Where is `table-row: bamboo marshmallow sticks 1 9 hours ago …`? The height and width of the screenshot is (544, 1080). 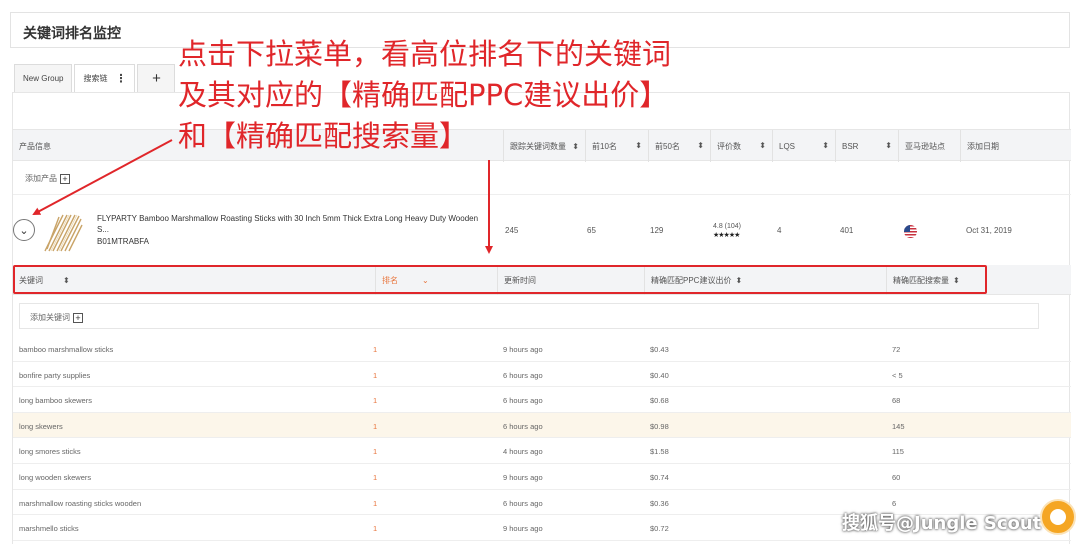 table-row: bamboo marshmallow sticks 1 9 hours ago … is located at coordinates (542, 349).